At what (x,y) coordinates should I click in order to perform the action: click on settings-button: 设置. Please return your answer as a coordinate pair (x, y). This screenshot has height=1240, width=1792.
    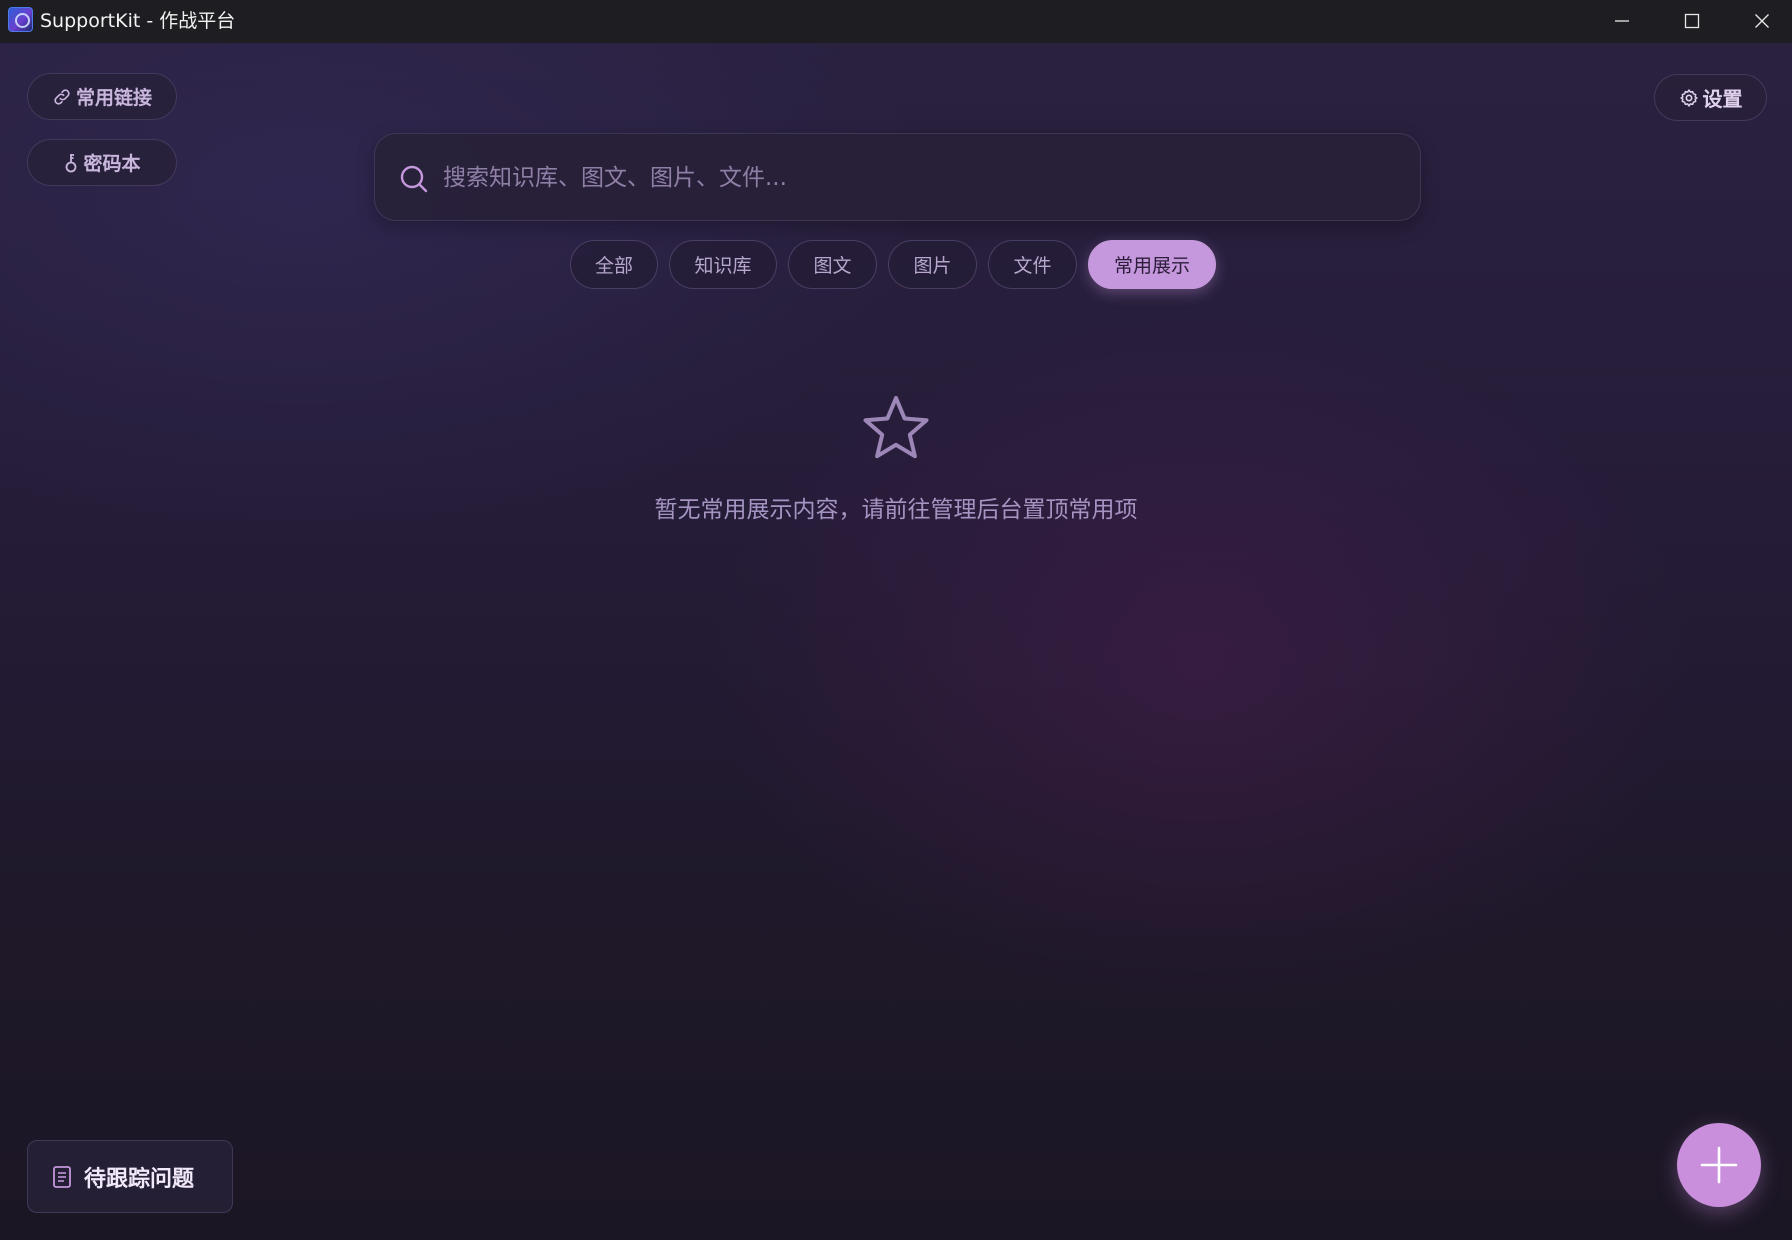
    Looking at the image, I should click on (1710, 97).